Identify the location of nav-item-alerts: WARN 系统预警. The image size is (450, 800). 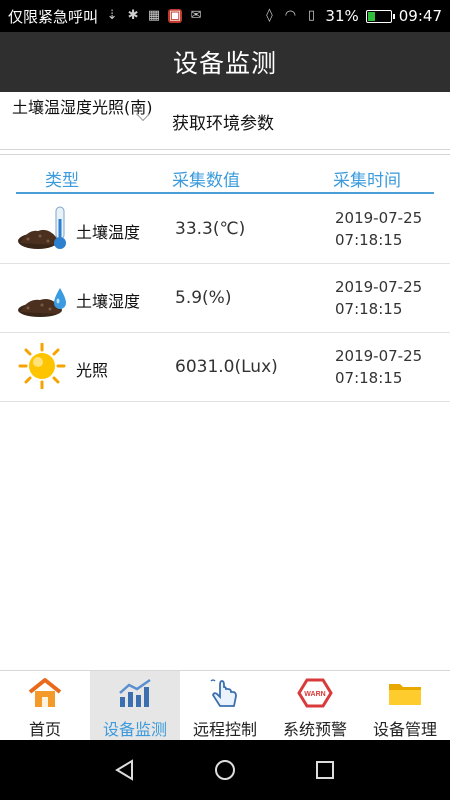
(315, 705).